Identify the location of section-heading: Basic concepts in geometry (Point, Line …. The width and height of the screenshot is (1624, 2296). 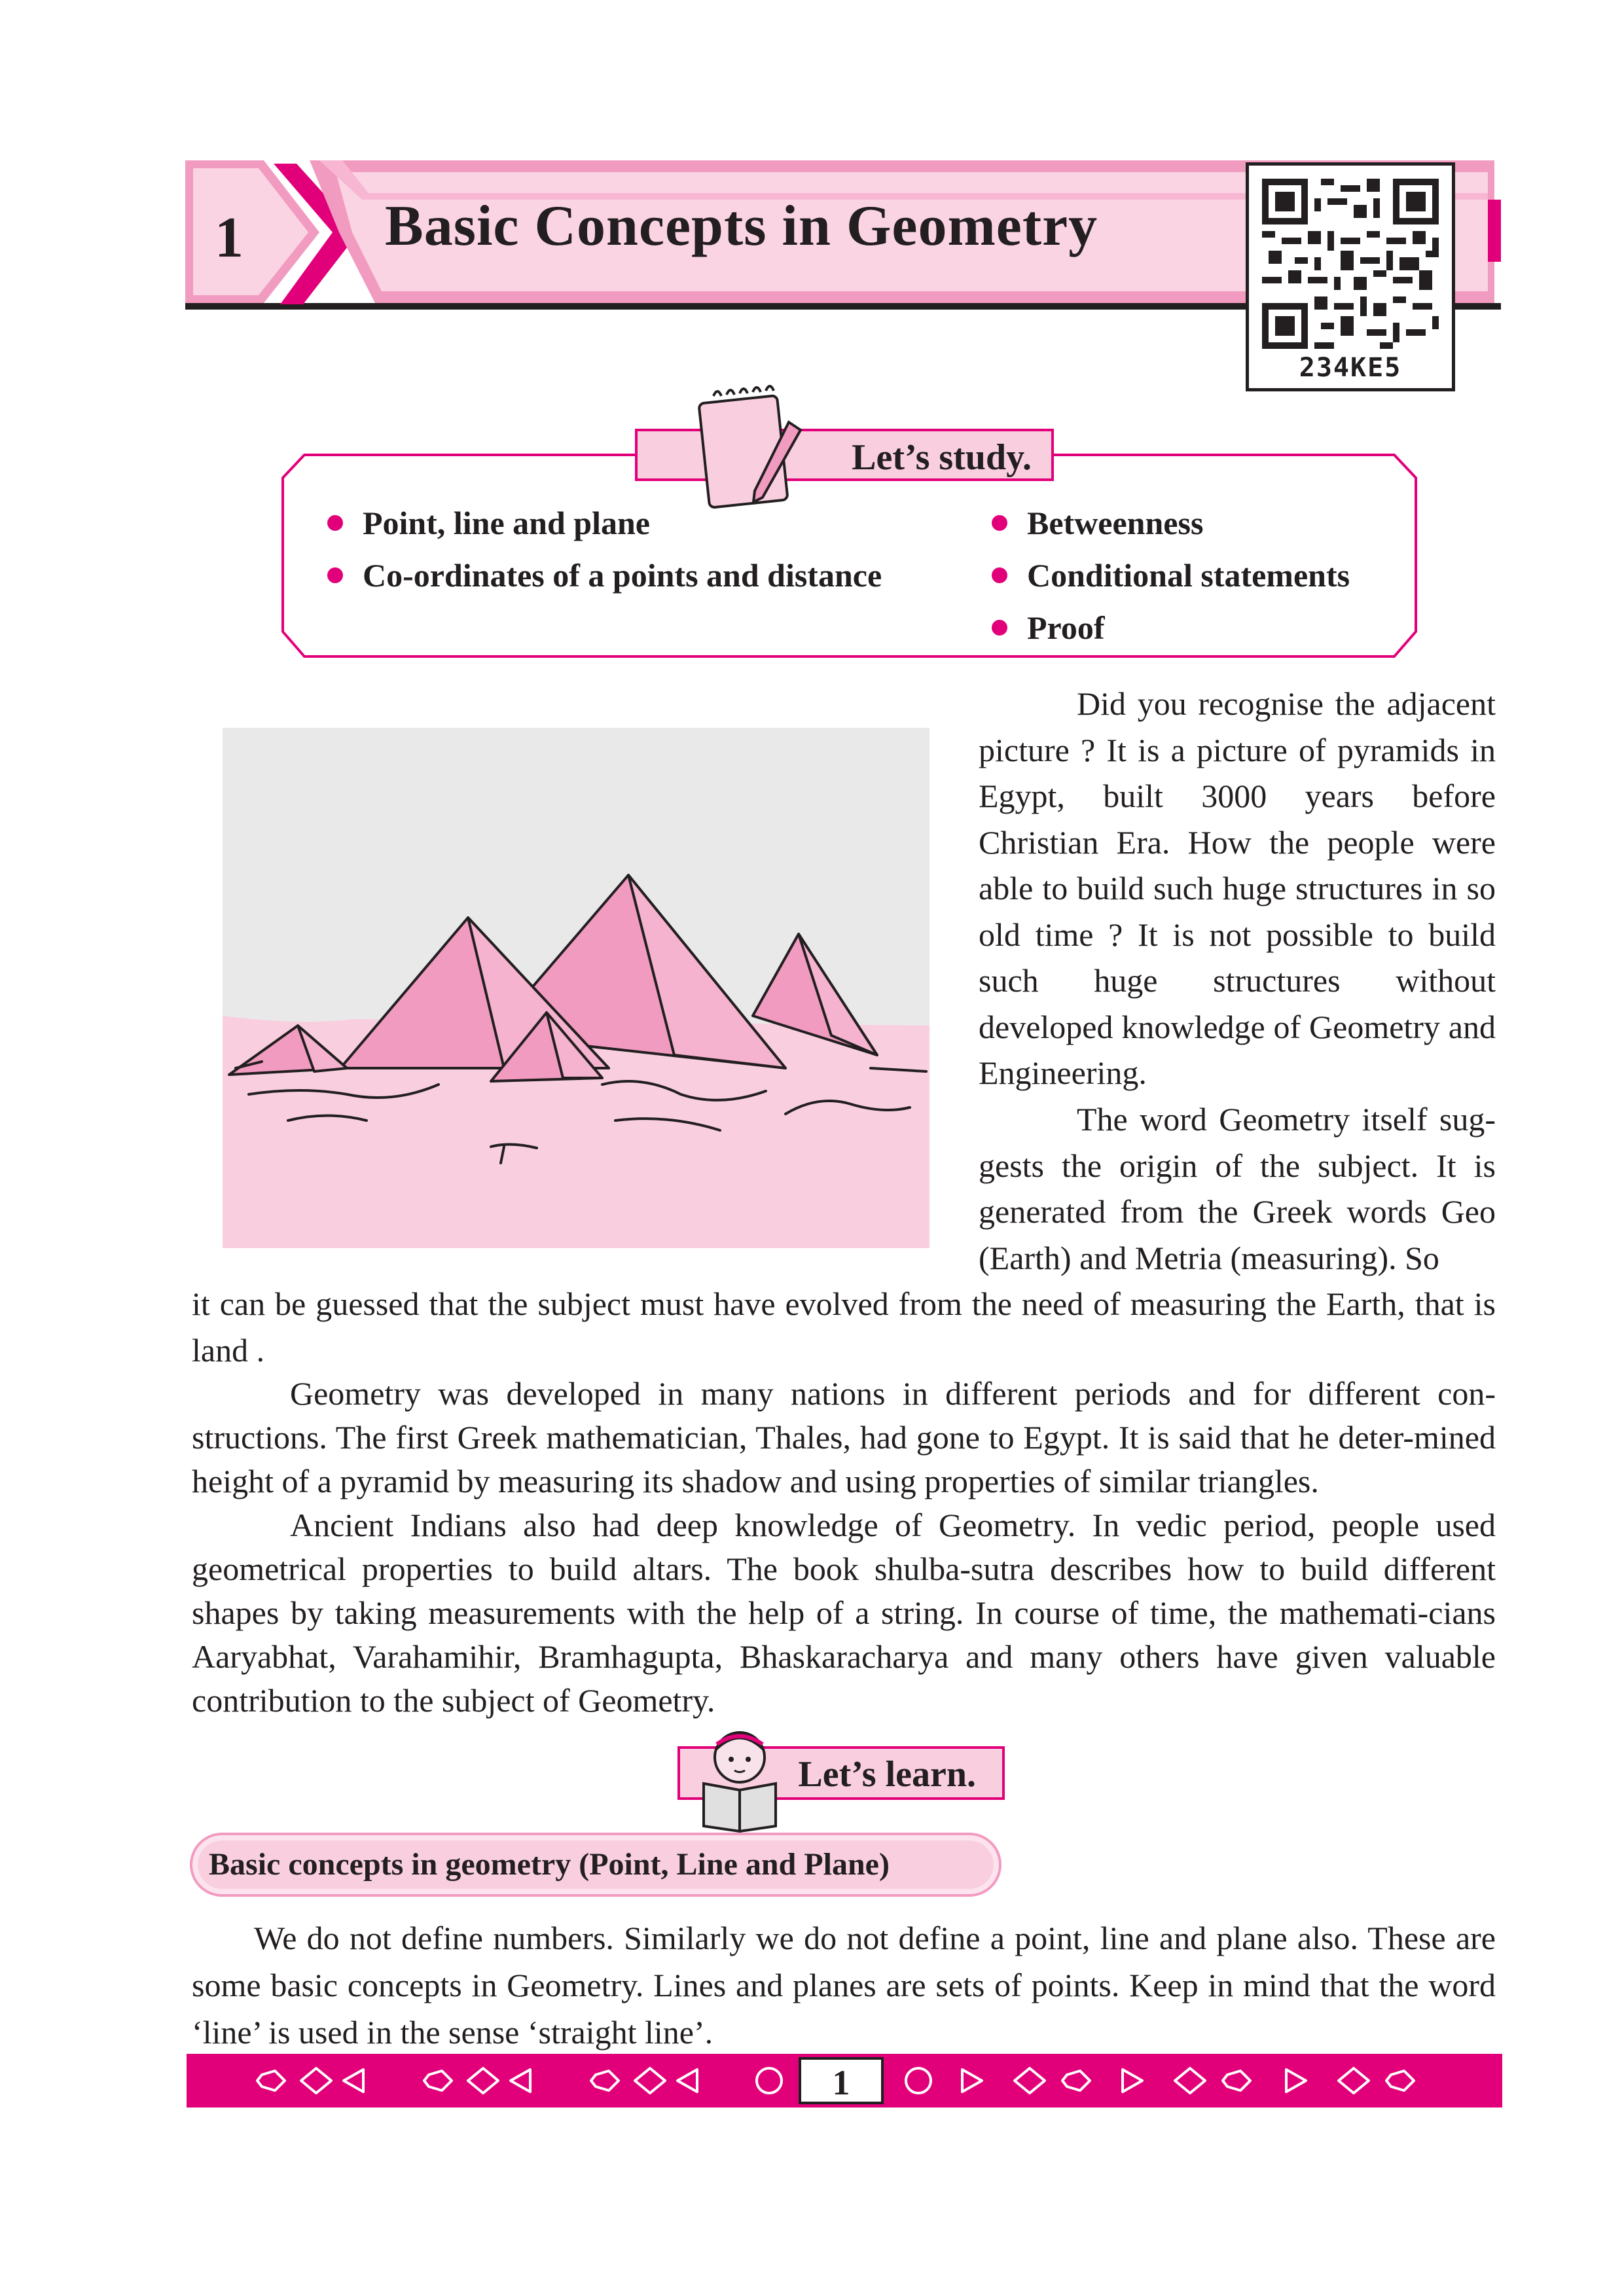
(595, 1865).